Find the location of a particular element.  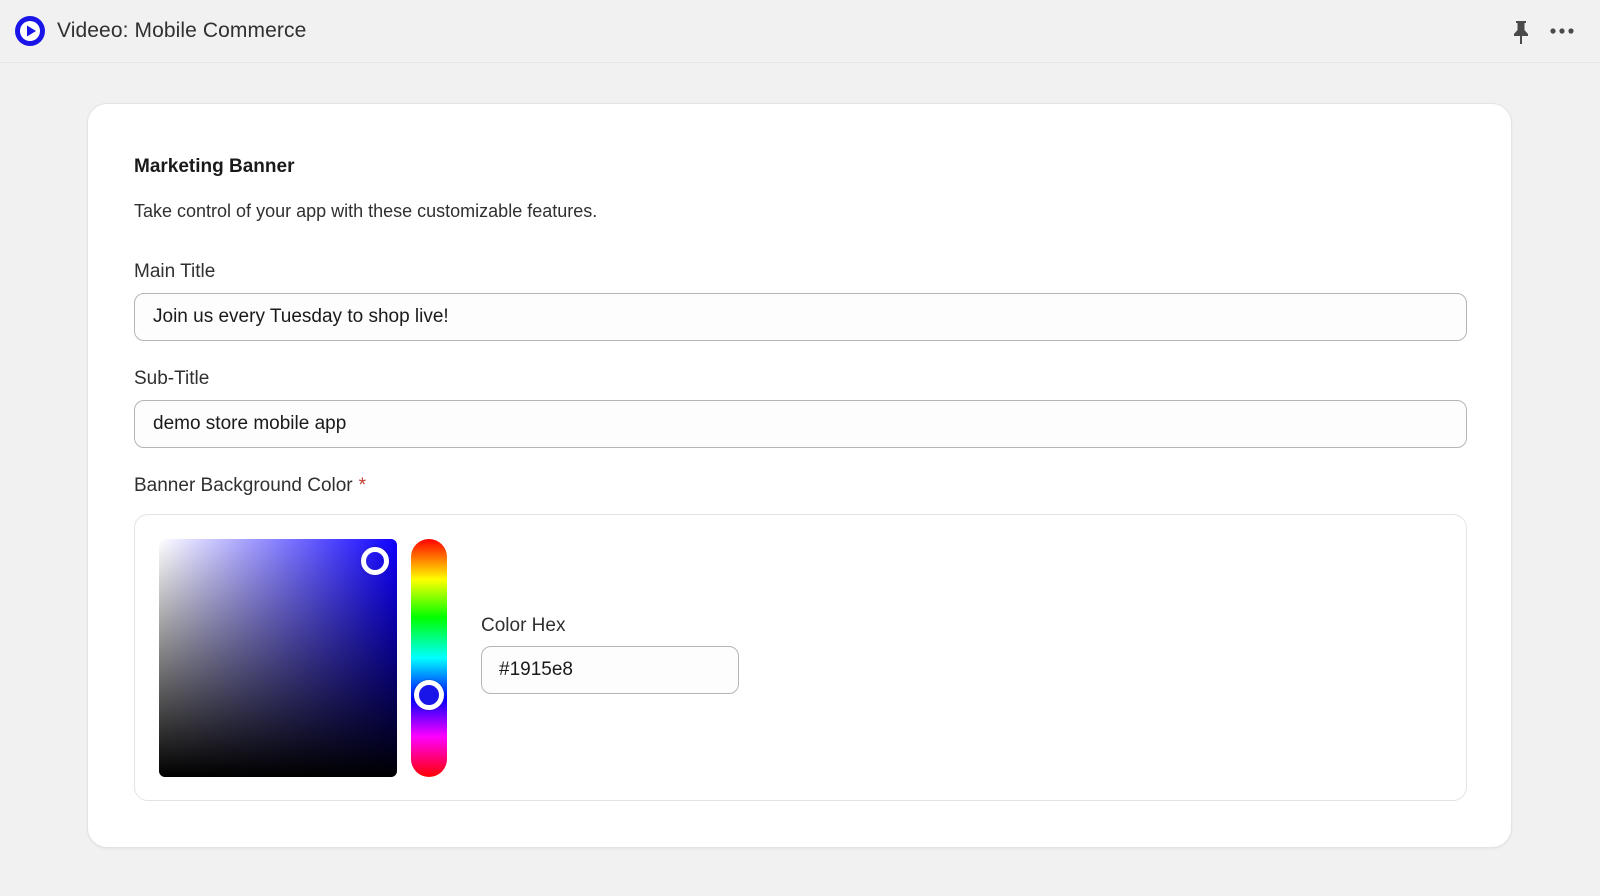

hue-slider is located at coordinates (429, 658).